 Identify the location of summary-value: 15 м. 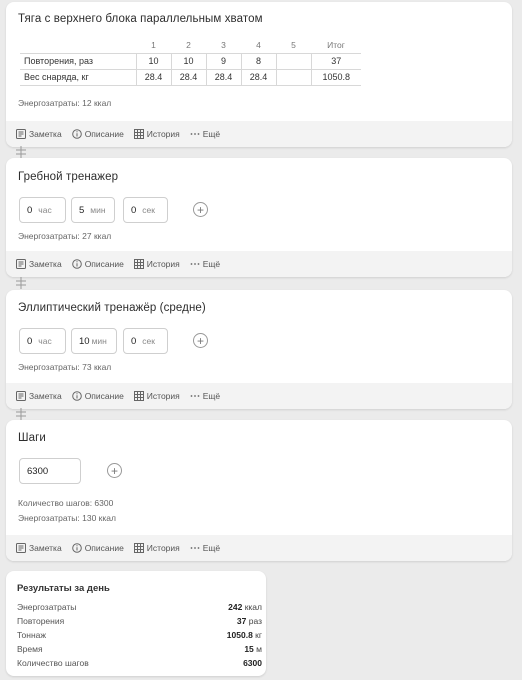
(253, 649).